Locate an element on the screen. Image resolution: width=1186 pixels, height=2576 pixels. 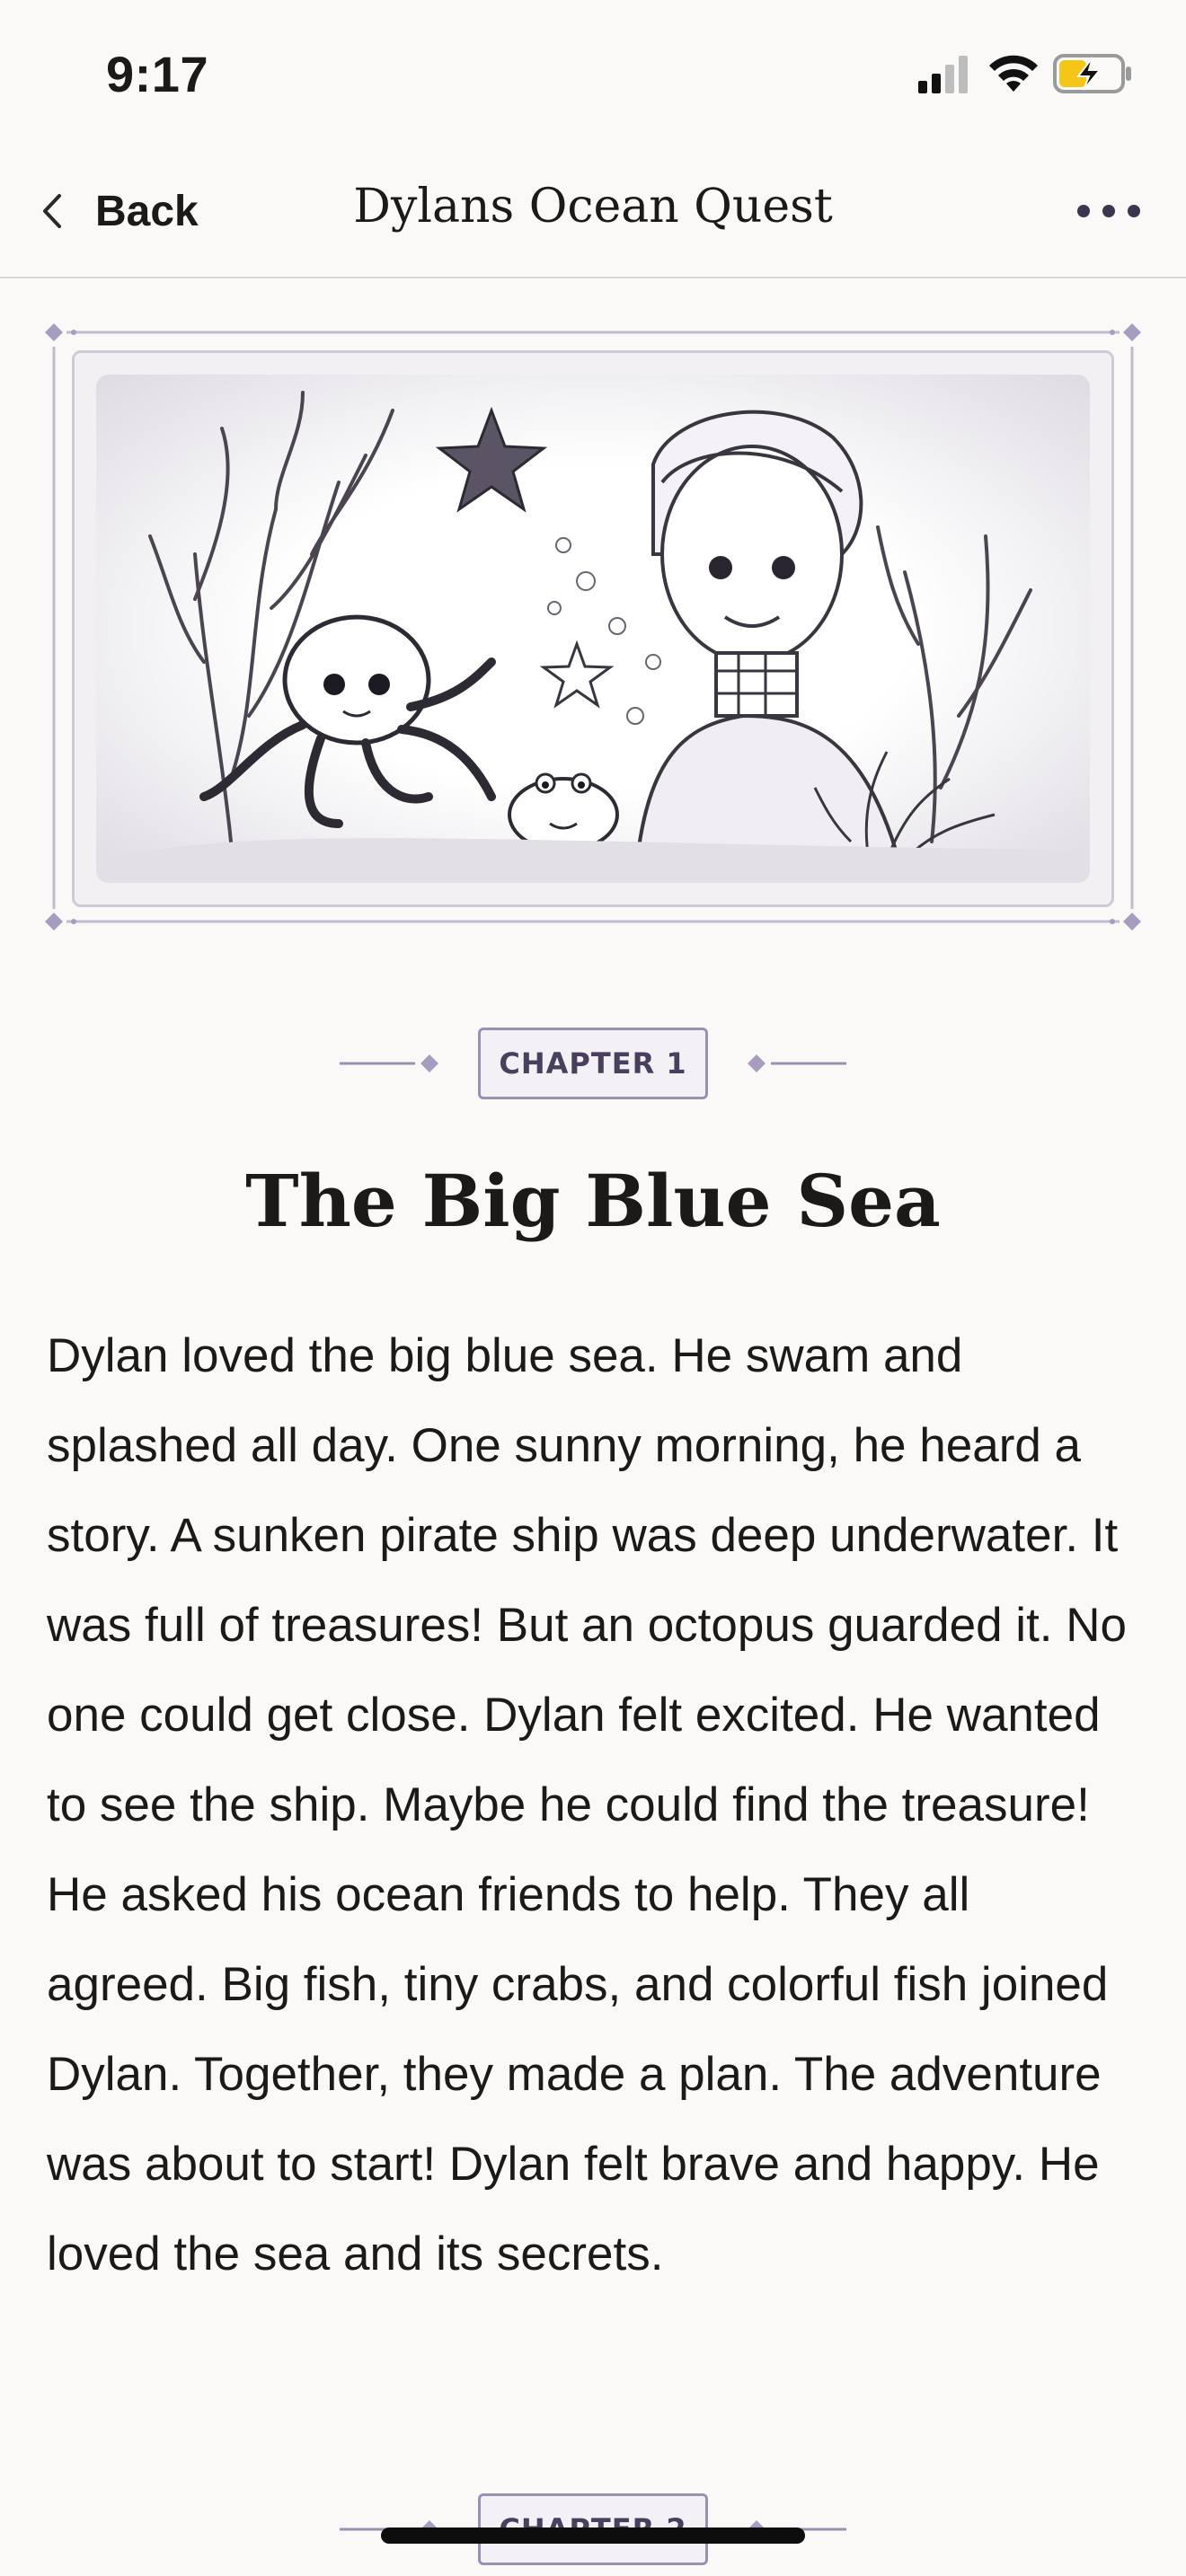
chapter-1-header: CHAPTER 1 is located at coordinates (593, 1063).